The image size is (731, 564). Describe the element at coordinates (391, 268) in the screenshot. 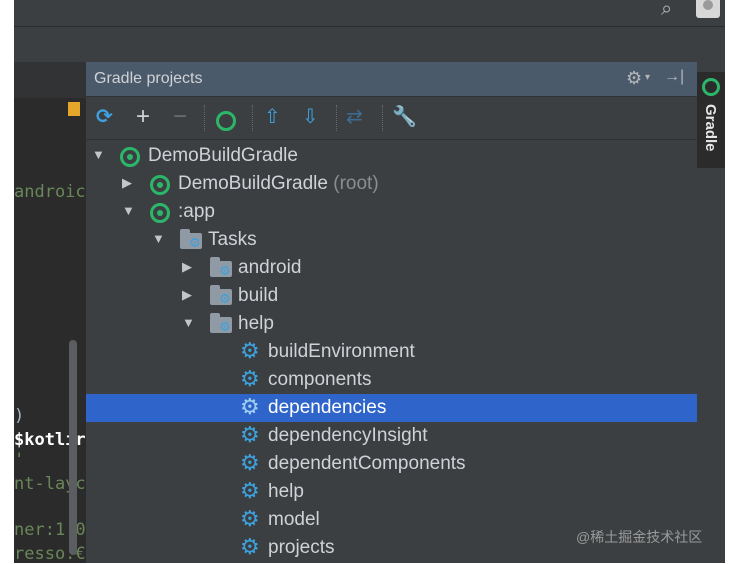

I see `tree-node-android: ▶ android` at that location.